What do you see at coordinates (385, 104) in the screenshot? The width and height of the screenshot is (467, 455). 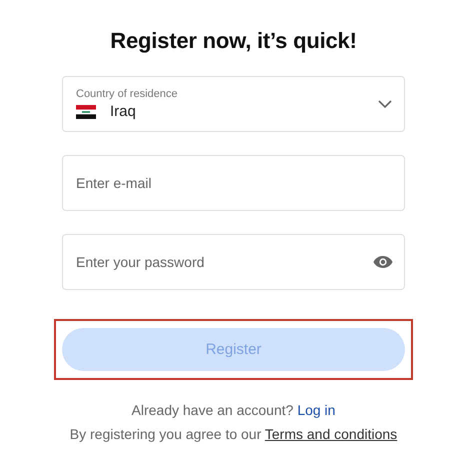 I see `chevron-down-icon` at bounding box center [385, 104].